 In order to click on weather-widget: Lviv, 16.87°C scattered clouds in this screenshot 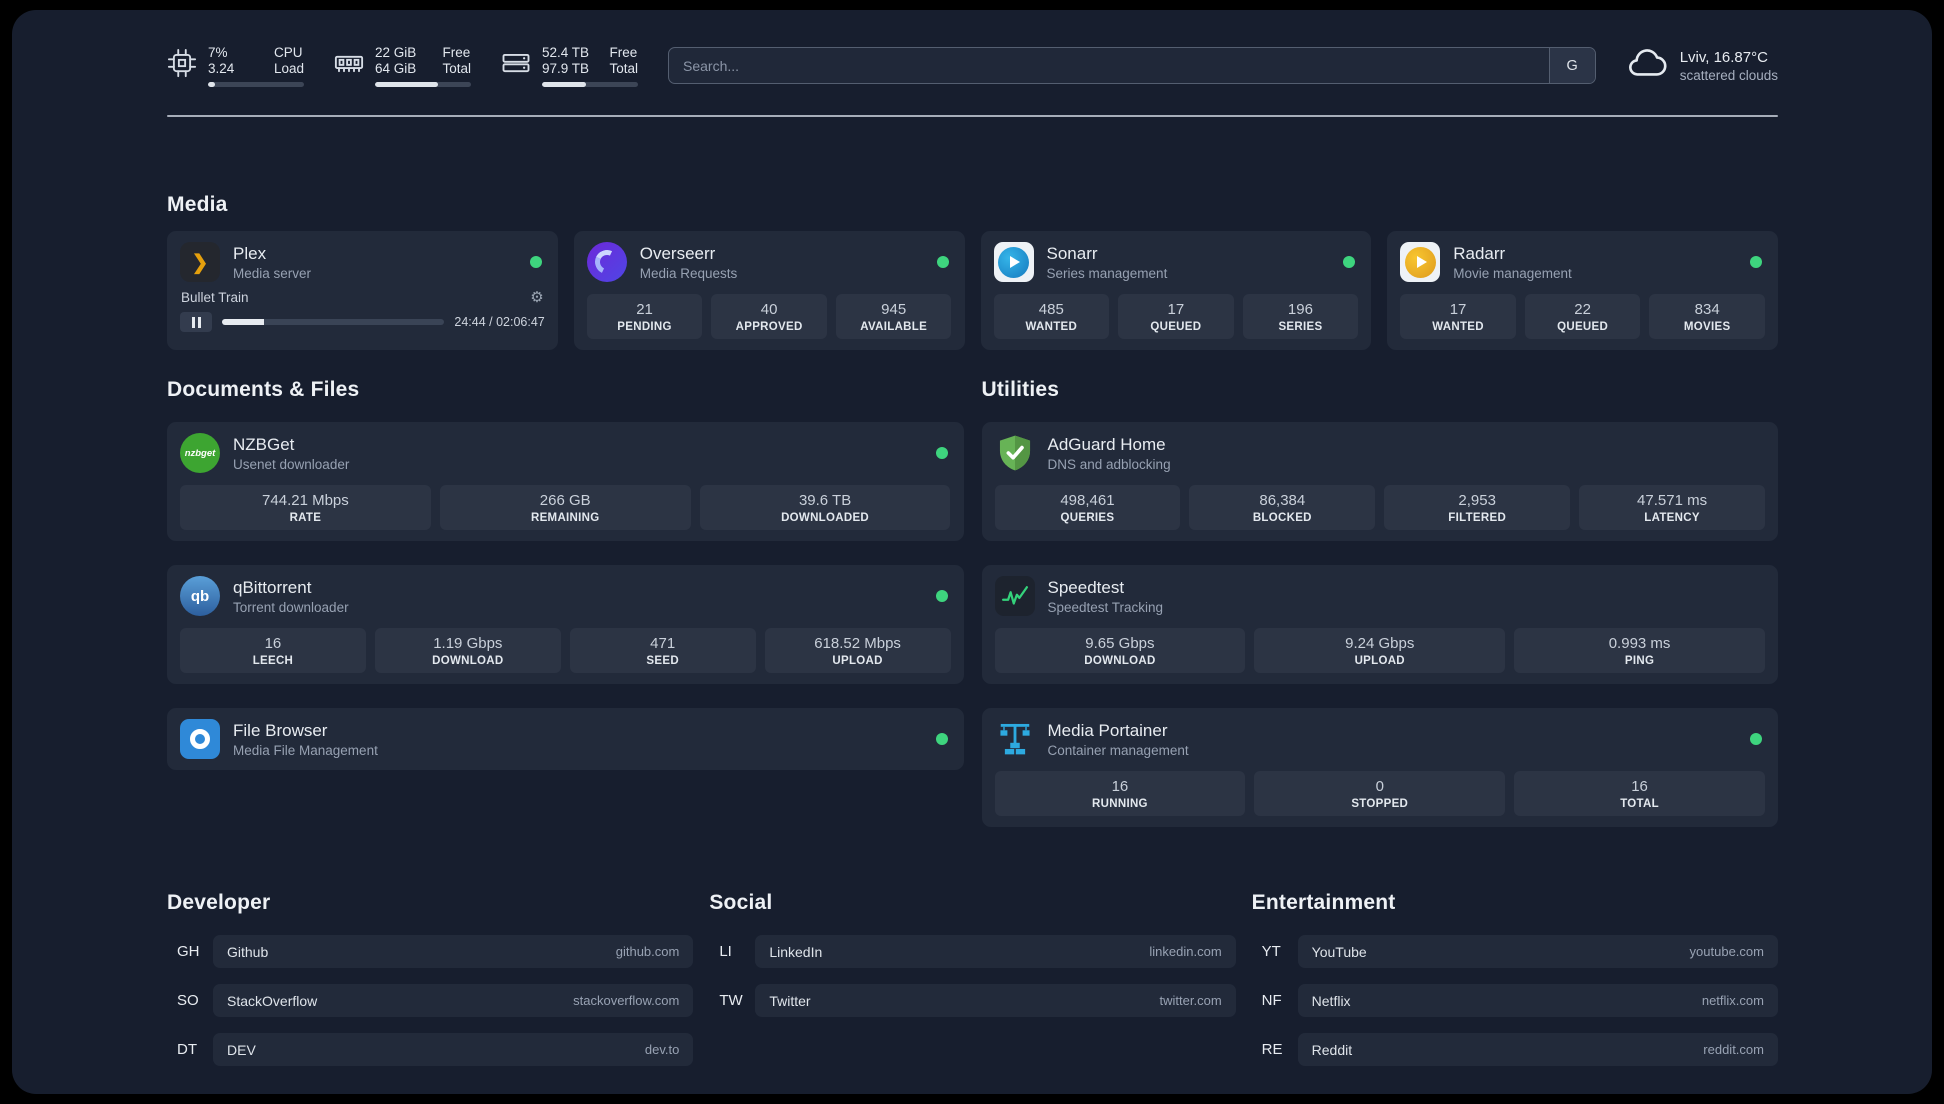, I will do `click(1702, 65)`.